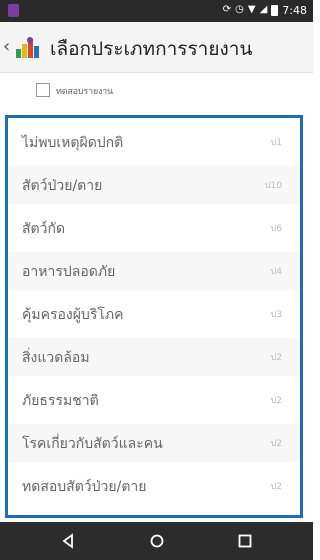  Describe the element at coordinates (273, 186) in the screenshot. I see `list-item-value: ป10` at that location.